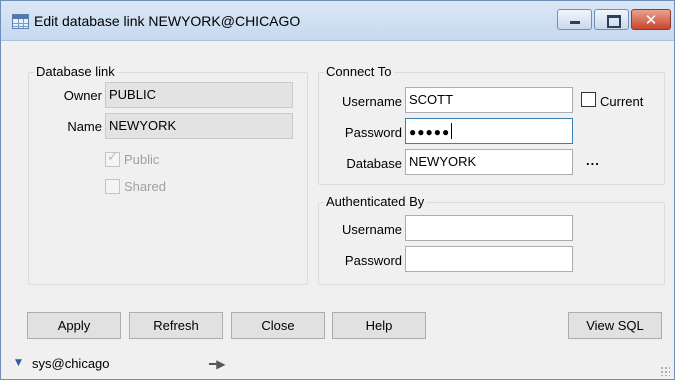 The image size is (675, 380). I want to click on help-button-label: Help, so click(379, 325).